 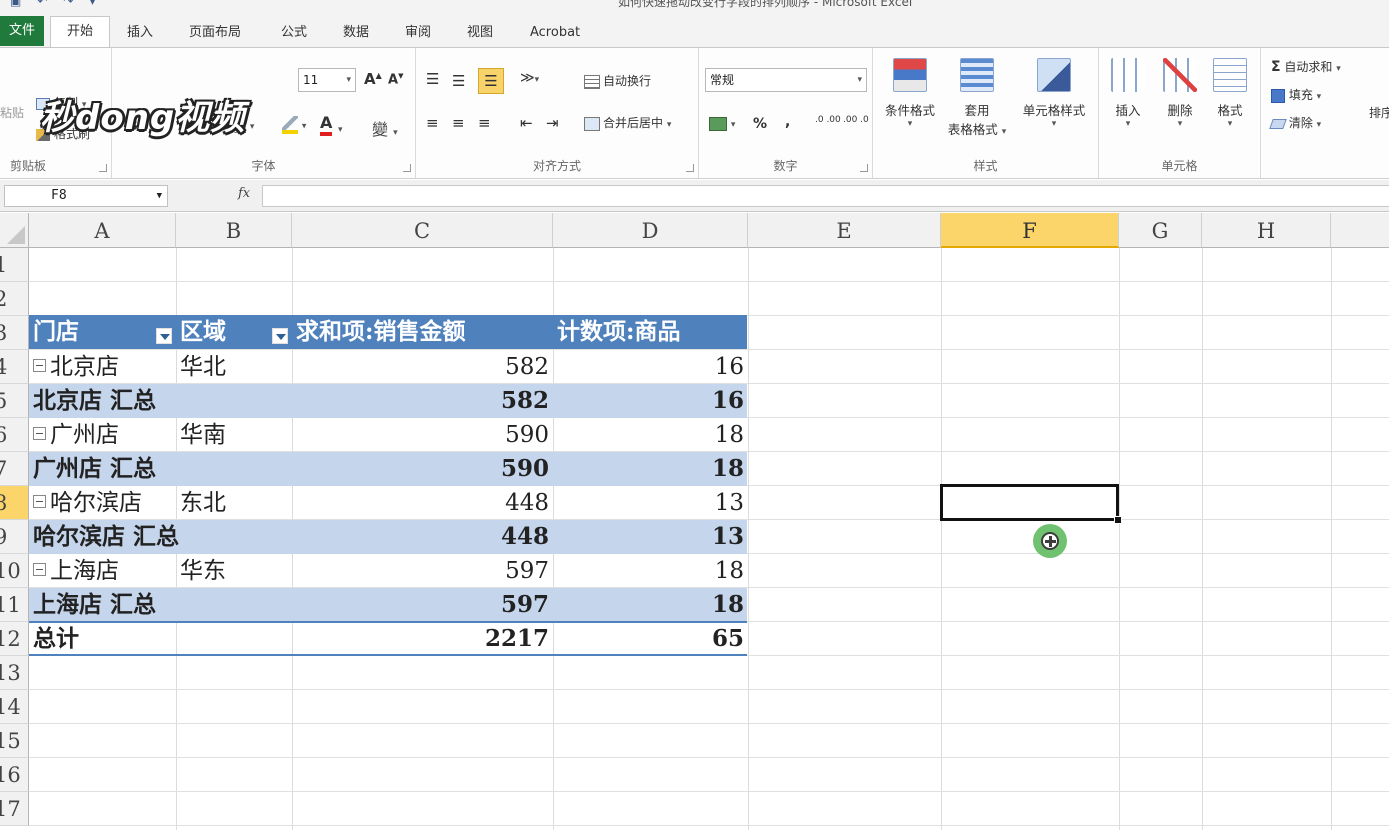 What do you see at coordinates (650, 332) in the screenshot?
I see `pivot-header-count: 计数项:商品` at bounding box center [650, 332].